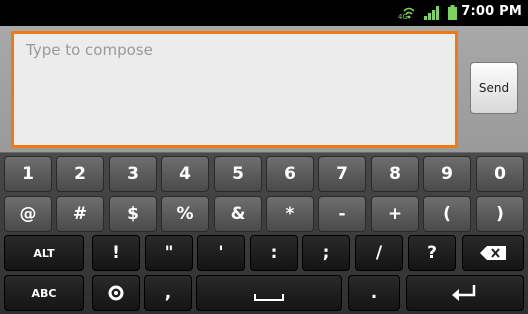  I want to click on key-label: &, so click(238, 214).